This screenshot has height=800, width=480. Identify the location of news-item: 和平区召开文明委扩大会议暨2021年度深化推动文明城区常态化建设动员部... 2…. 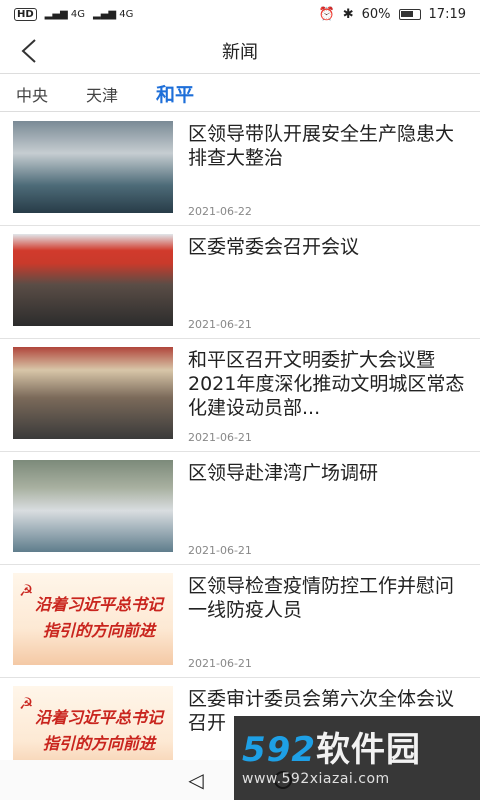
(240, 395).